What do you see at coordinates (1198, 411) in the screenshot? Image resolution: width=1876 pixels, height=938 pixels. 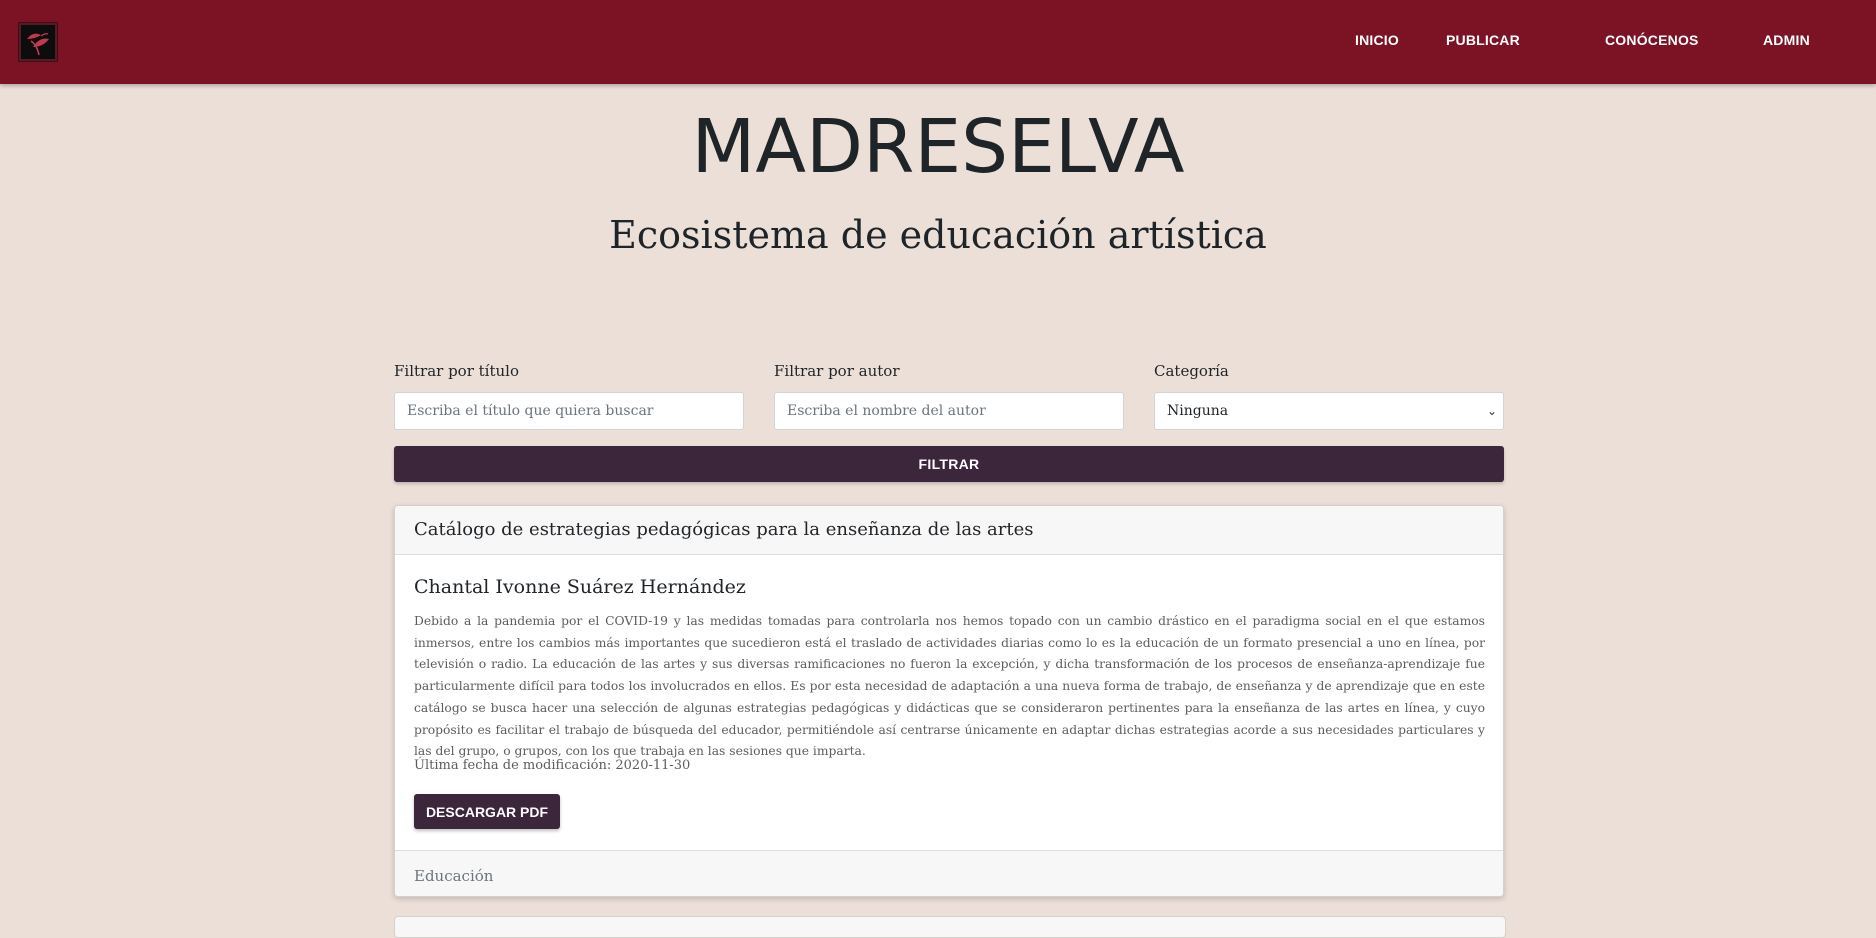 I see `category-select-value: Ninguna` at bounding box center [1198, 411].